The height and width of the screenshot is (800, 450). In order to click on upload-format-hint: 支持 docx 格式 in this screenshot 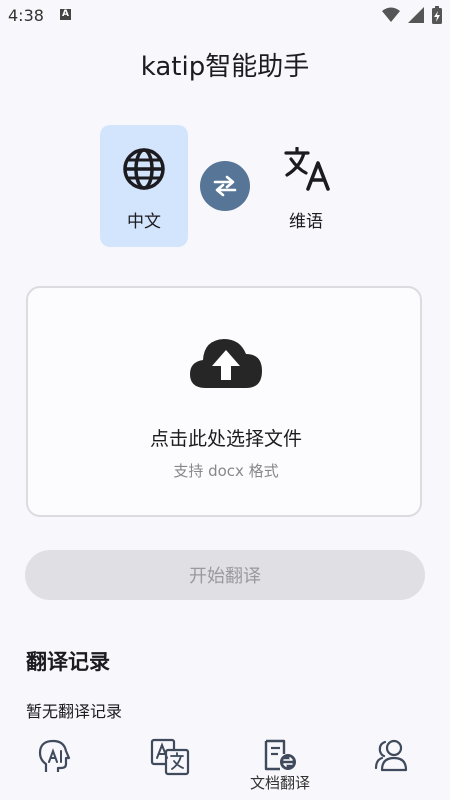, I will do `click(226, 471)`.